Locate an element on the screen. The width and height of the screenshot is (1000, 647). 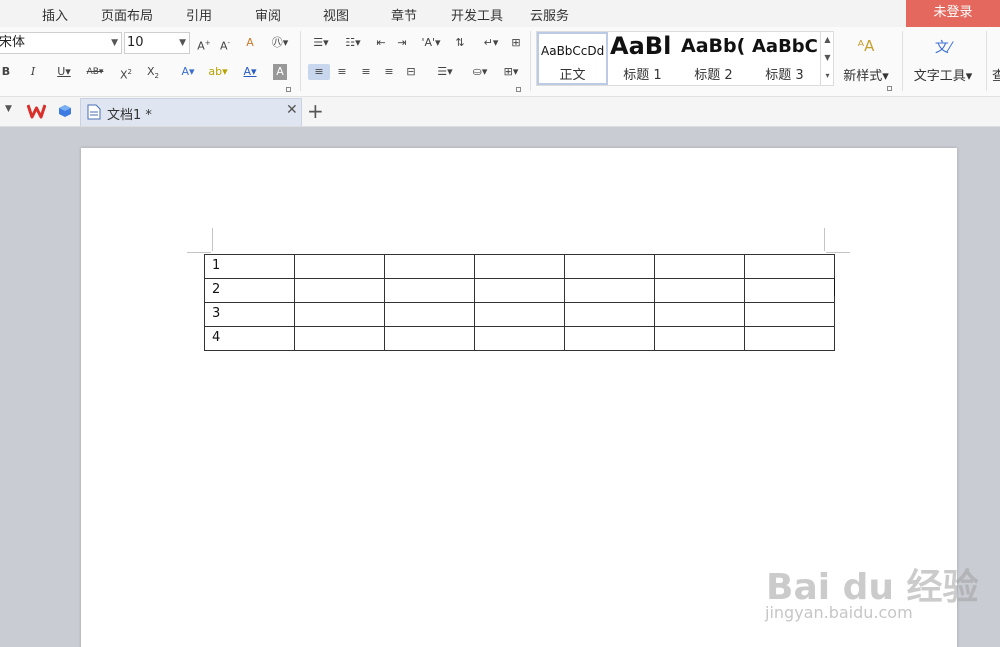
font-name-value: 宋体 is located at coordinates (13, 42).